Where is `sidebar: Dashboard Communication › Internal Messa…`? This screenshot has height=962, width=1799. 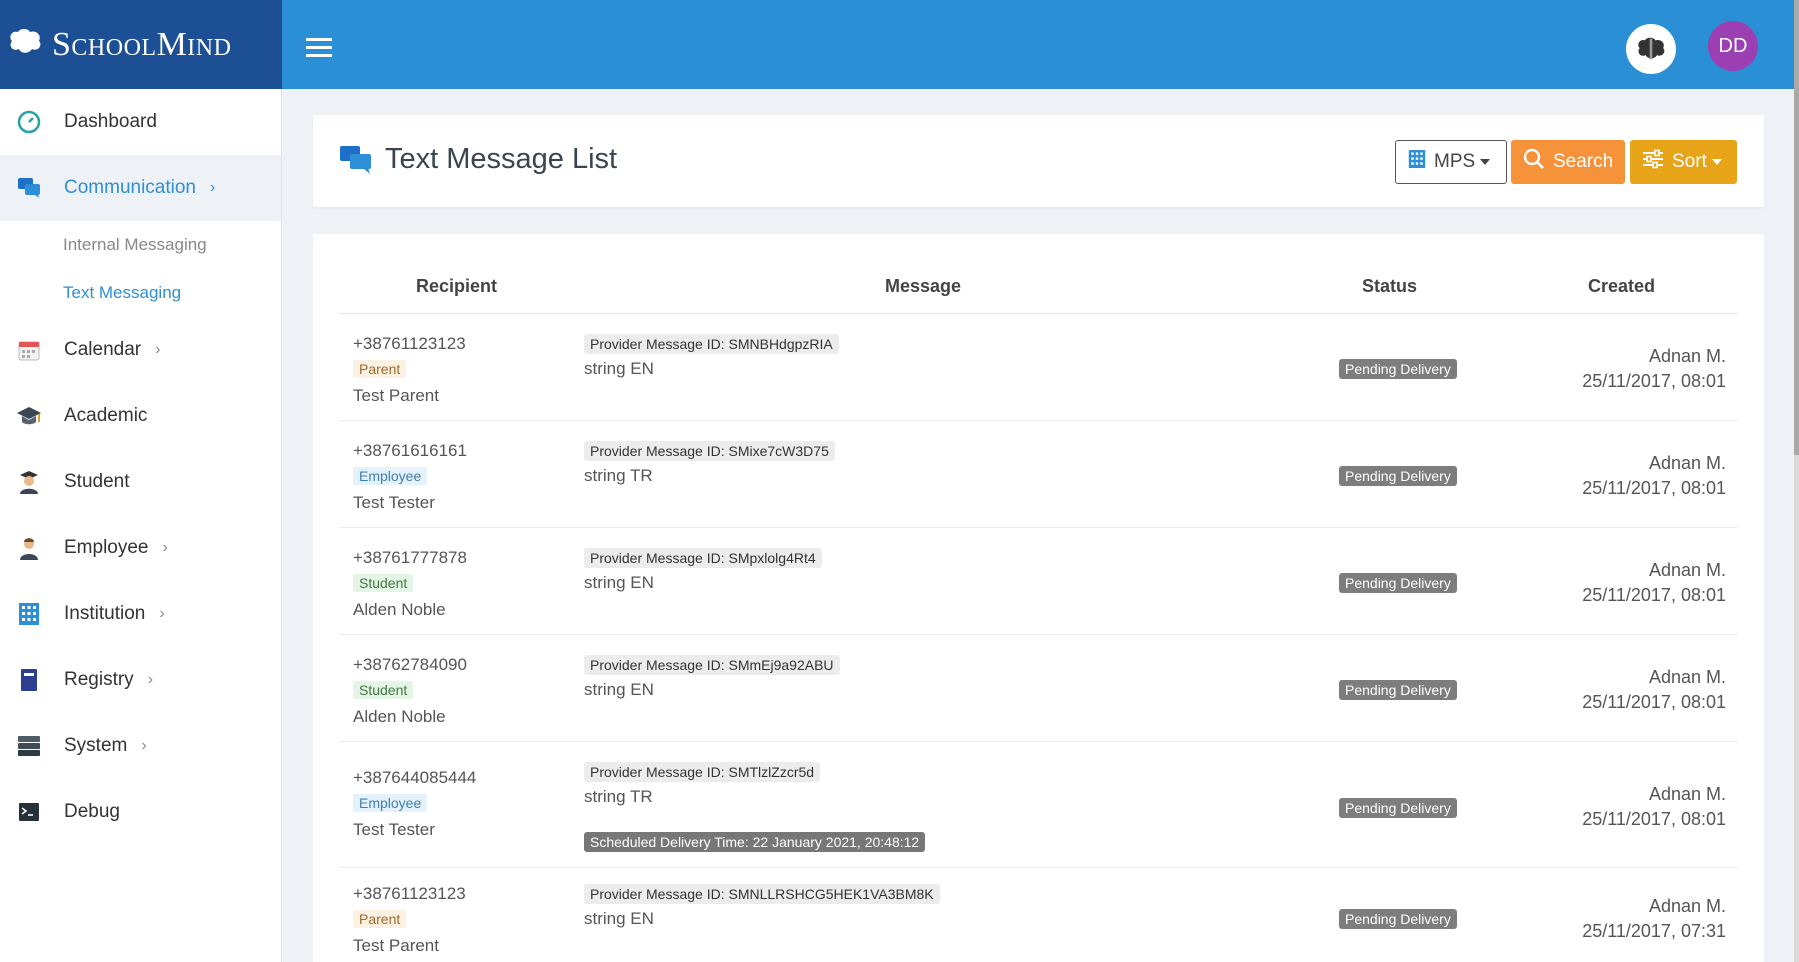
sidebar: Dashboard Communication › Internal Messa… is located at coordinates (141, 525).